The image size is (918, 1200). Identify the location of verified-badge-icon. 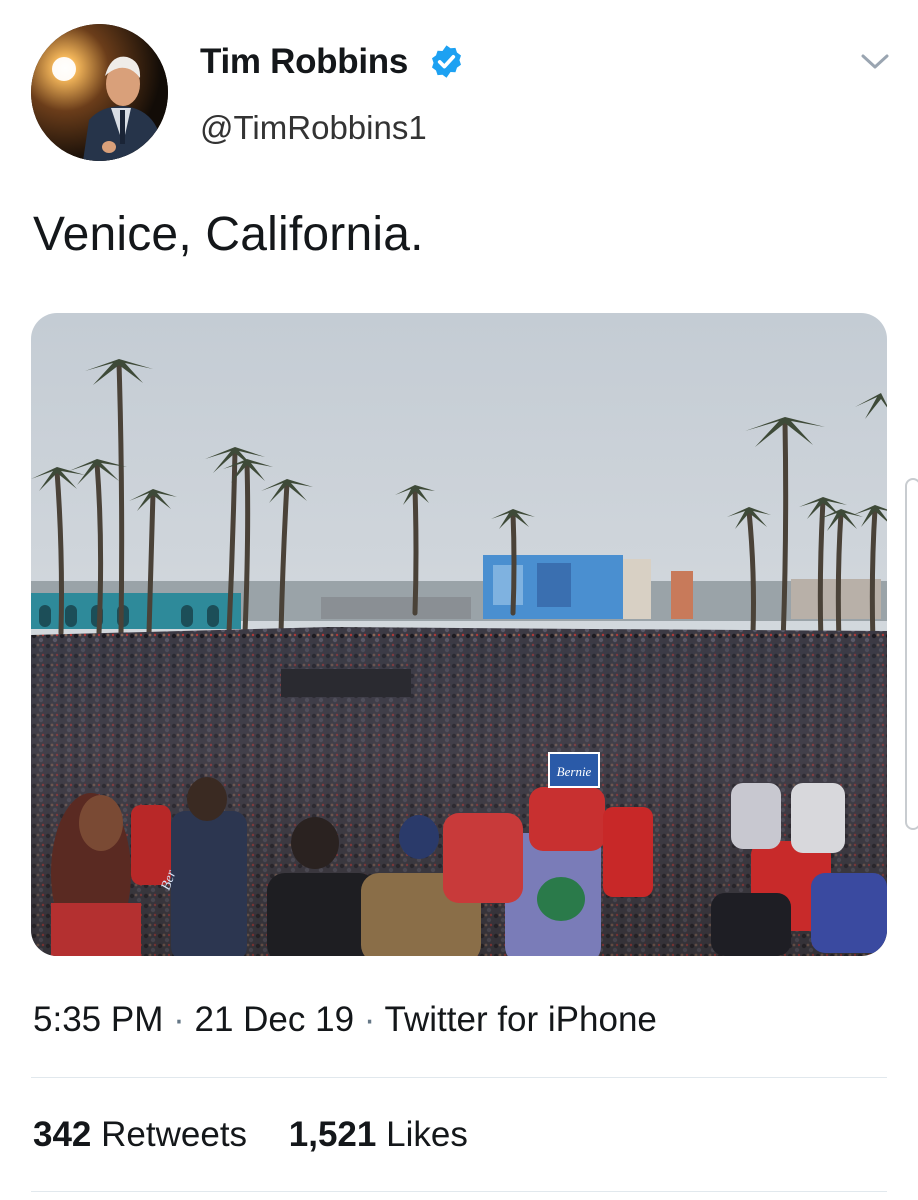
(446, 61).